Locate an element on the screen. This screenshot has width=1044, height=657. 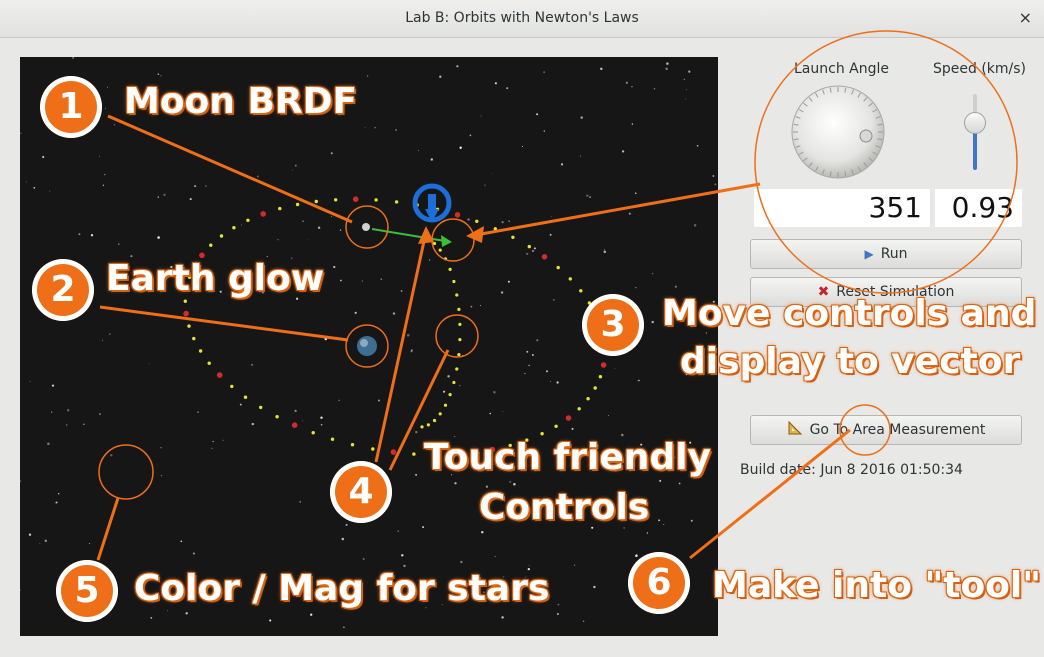
speed-slider is located at coordinates (975, 132).